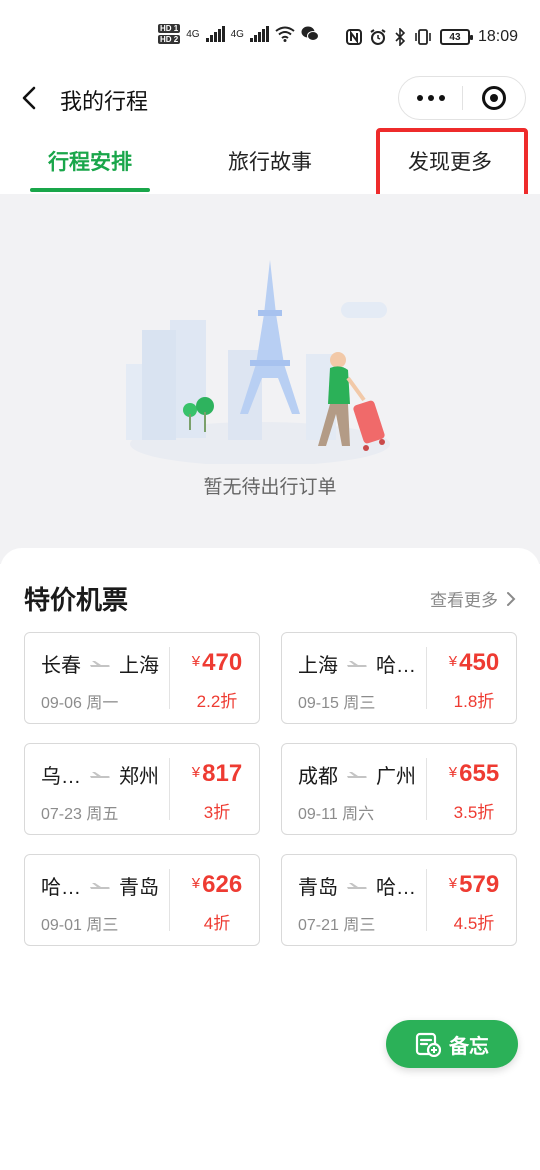 Image resolution: width=540 pixels, height=1170 pixels. What do you see at coordinates (139, 666) in the screenshot?
I see `destination-city: 上海` at bounding box center [139, 666].